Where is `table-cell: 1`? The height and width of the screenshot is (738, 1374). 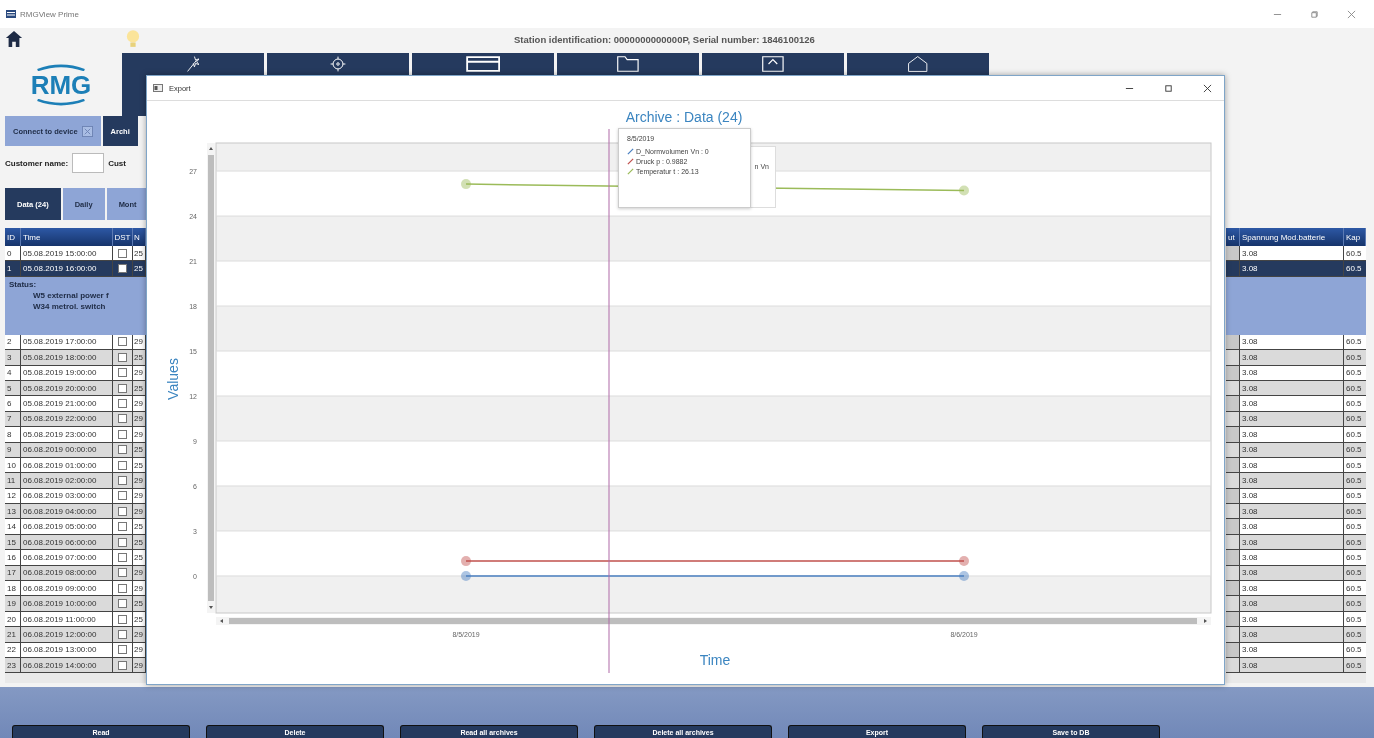 table-cell: 1 is located at coordinates (13, 269).